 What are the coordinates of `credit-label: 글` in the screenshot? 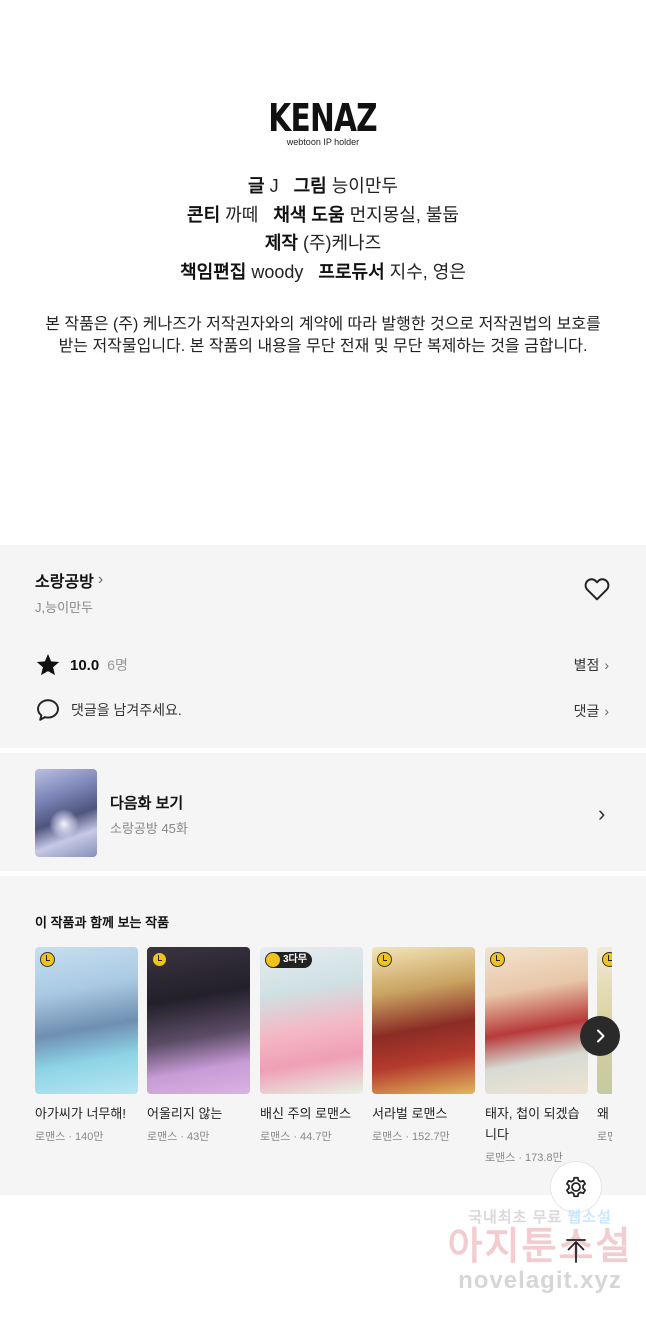 It's located at (256, 186).